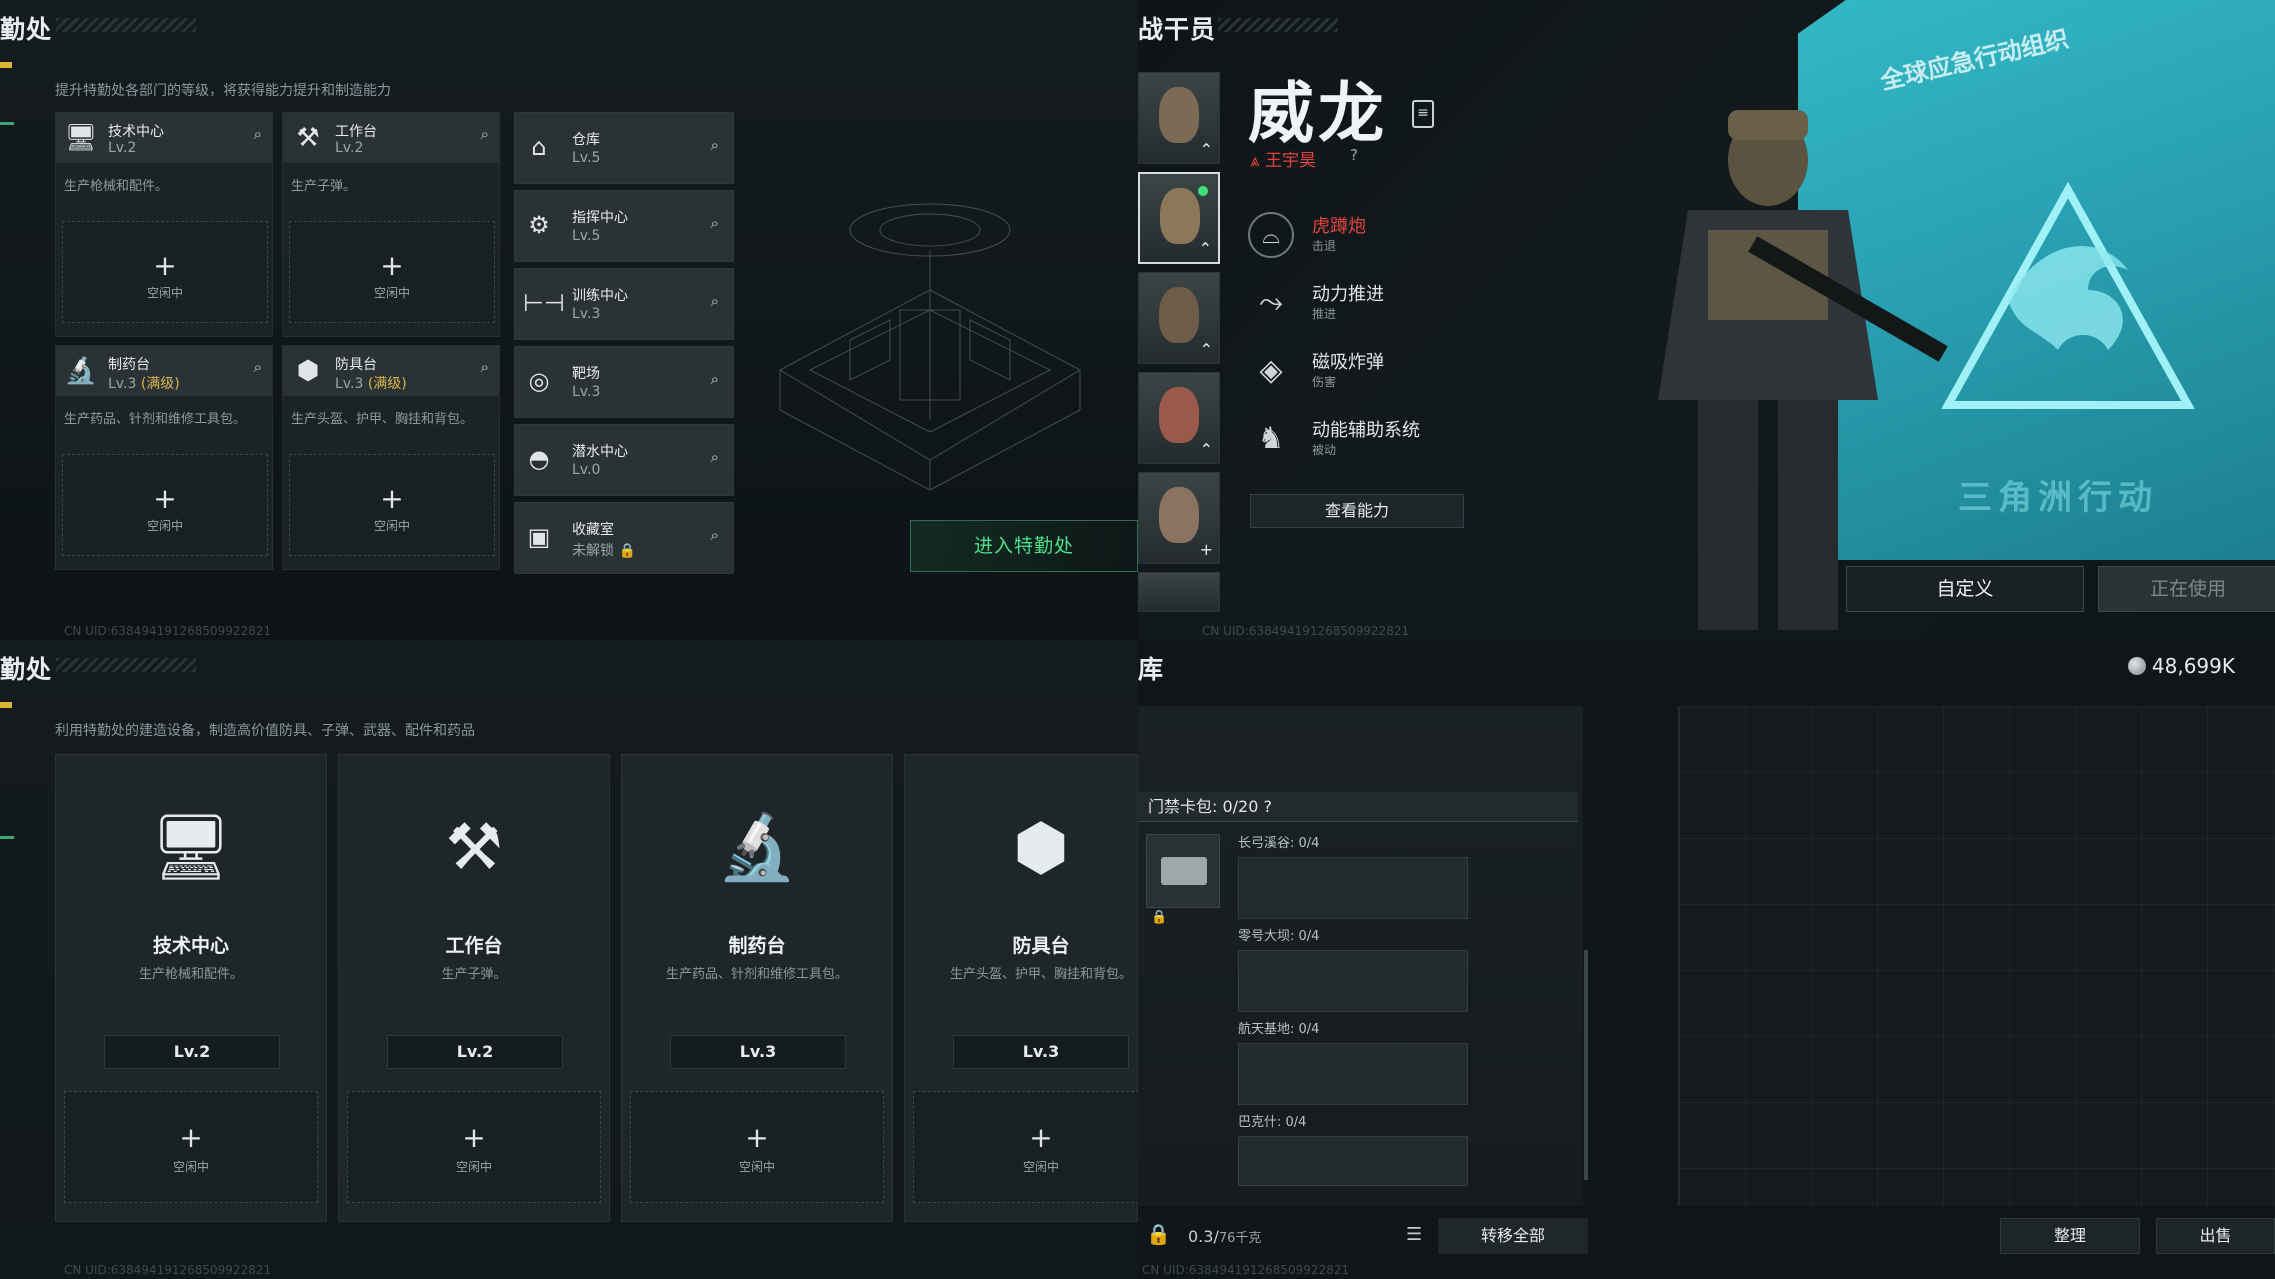  What do you see at coordinates (1378, 440) in the screenshot?
I see `ability-item: ♞ 动能辅助系统 被动` at bounding box center [1378, 440].